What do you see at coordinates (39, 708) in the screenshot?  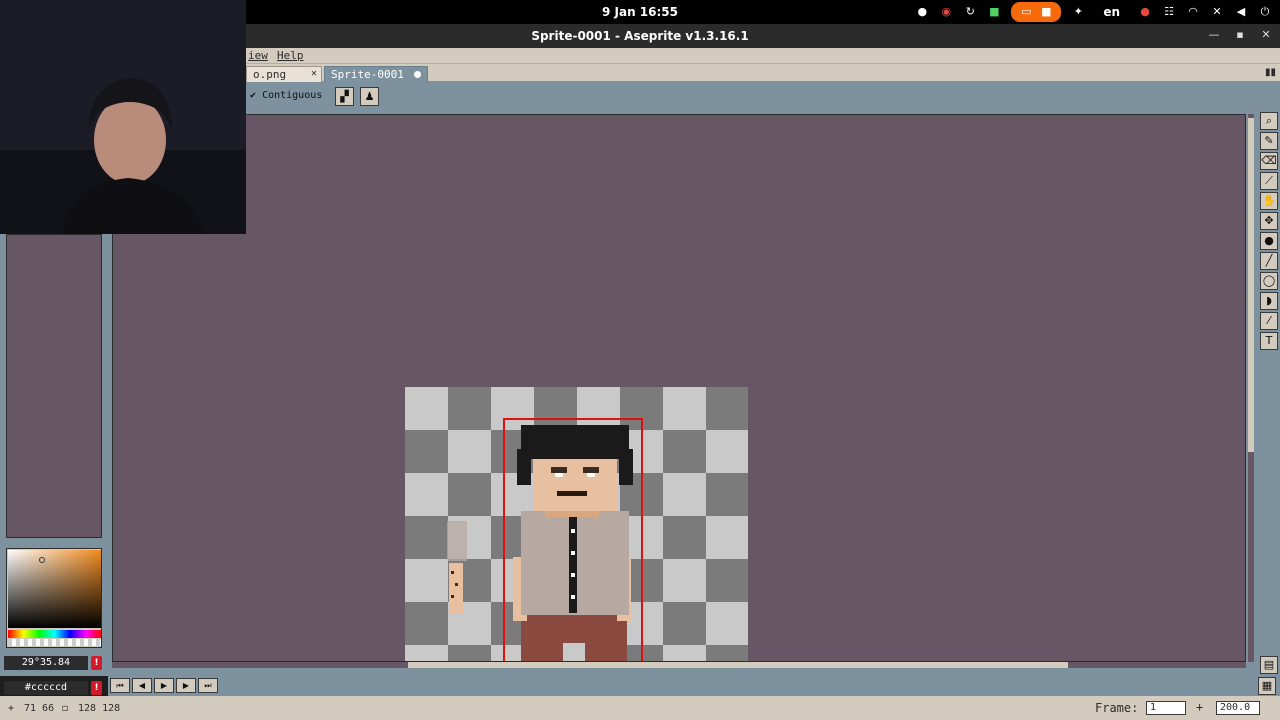 I see `cursor-position: 71 66` at bounding box center [39, 708].